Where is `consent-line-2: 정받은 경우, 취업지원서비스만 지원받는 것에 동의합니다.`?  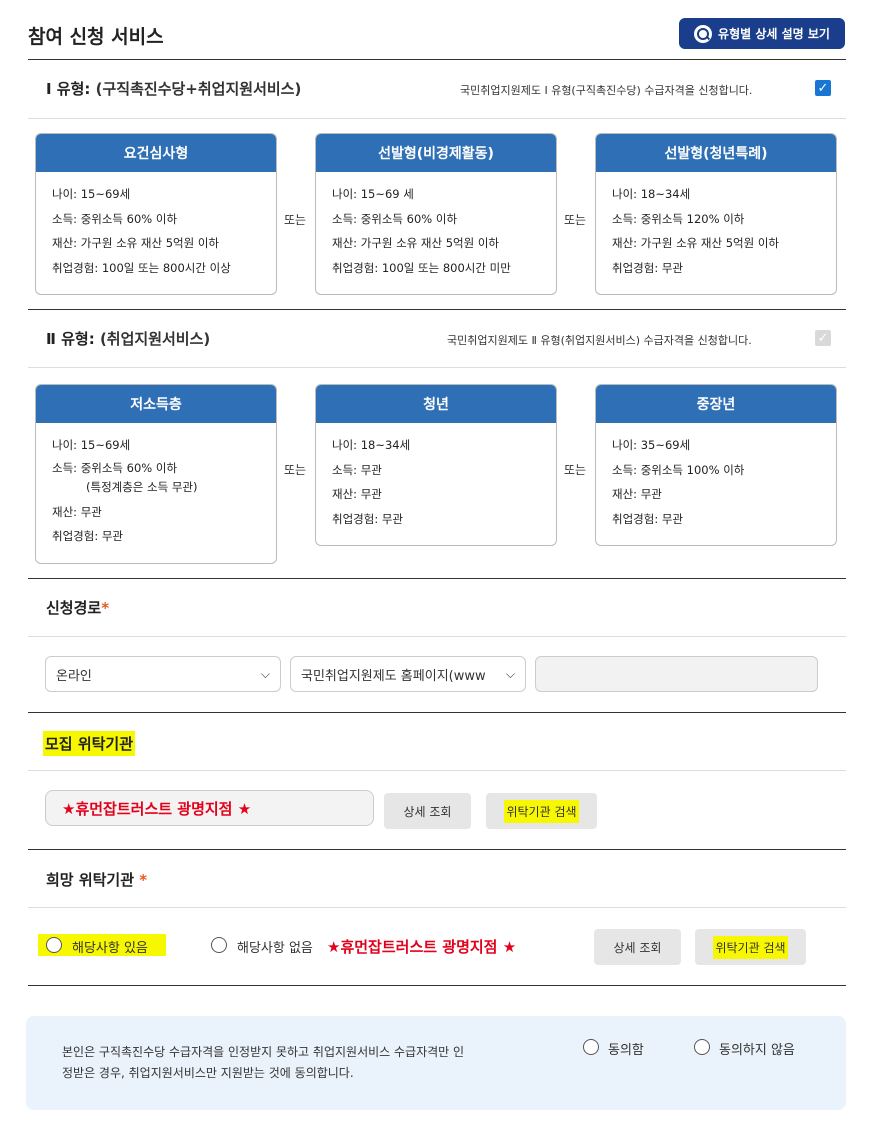
consent-line-2: 정받은 경우, 취업지원서비스만 지원받는 것에 동의합니다. is located at coordinates (208, 1073).